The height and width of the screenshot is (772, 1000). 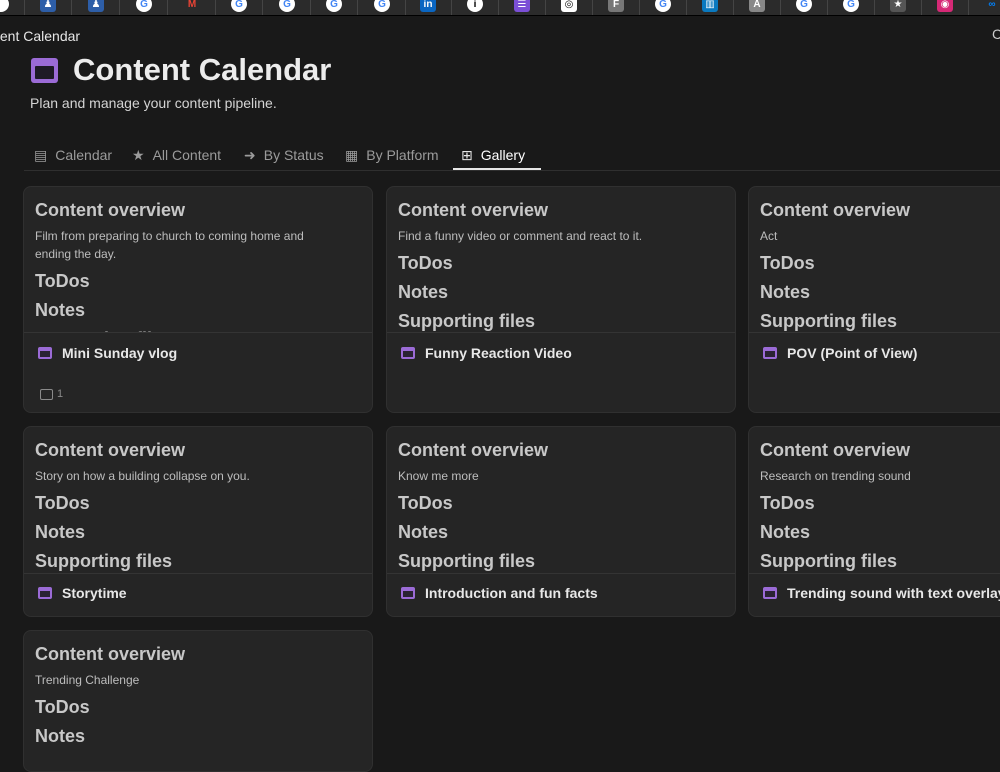 What do you see at coordinates (945, 6) in the screenshot?
I see `instagram-icon: ◉` at bounding box center [945, 6].